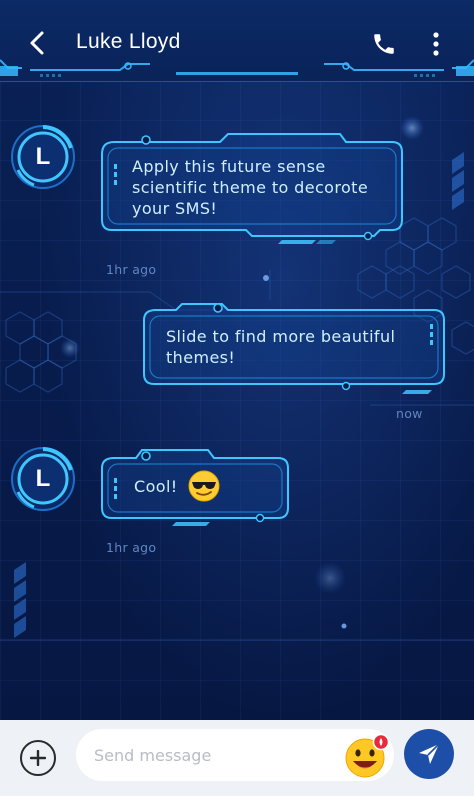  I want to click on message-text: Cool!, so click(164, 486).